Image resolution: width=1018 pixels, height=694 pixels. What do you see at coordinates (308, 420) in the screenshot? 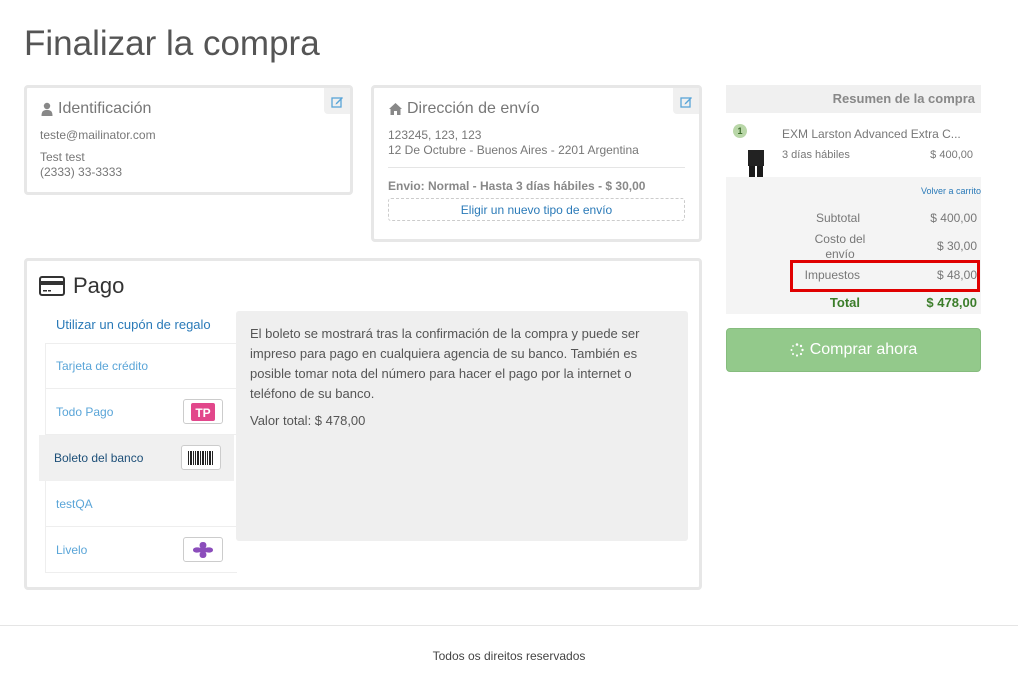
I see `payment-total-value: Valor total: $ 478,00` at bounding box center [308, 420].